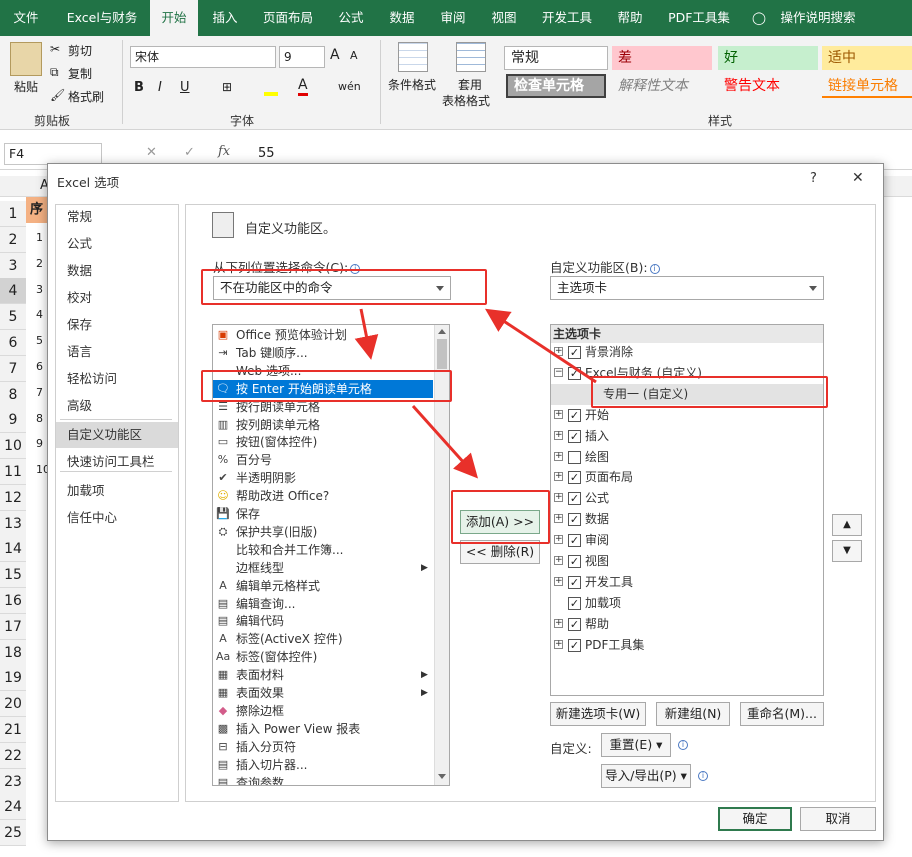  What do you see at coordinates (13, 652) in the screenshot?
I see `row-header: 18` at bounding box center [13, 652].